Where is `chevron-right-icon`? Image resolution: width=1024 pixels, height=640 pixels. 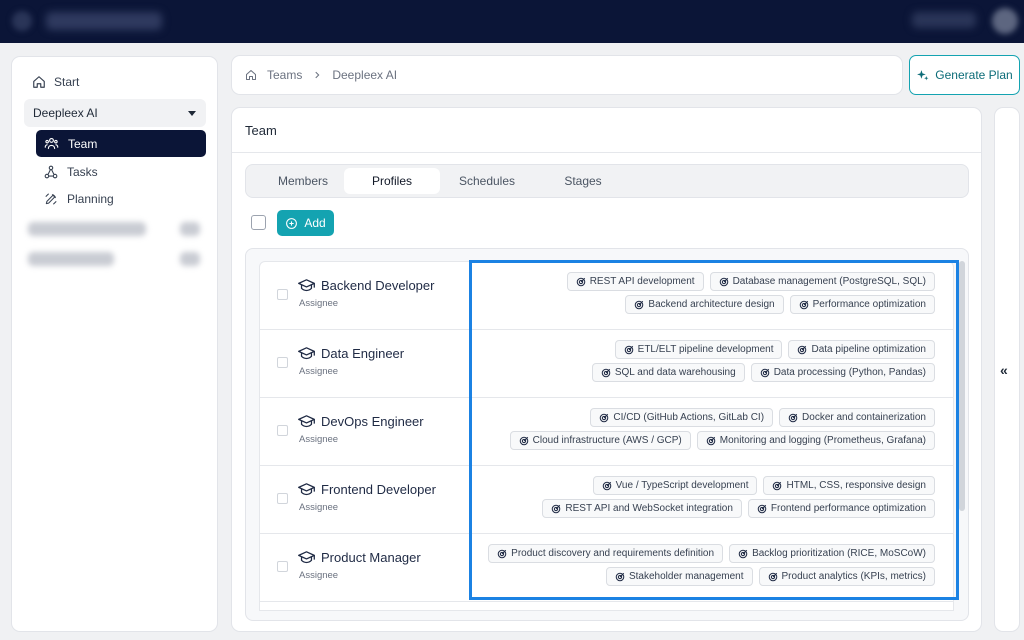 chevron-right-icon is located at coordinates (317, 75).